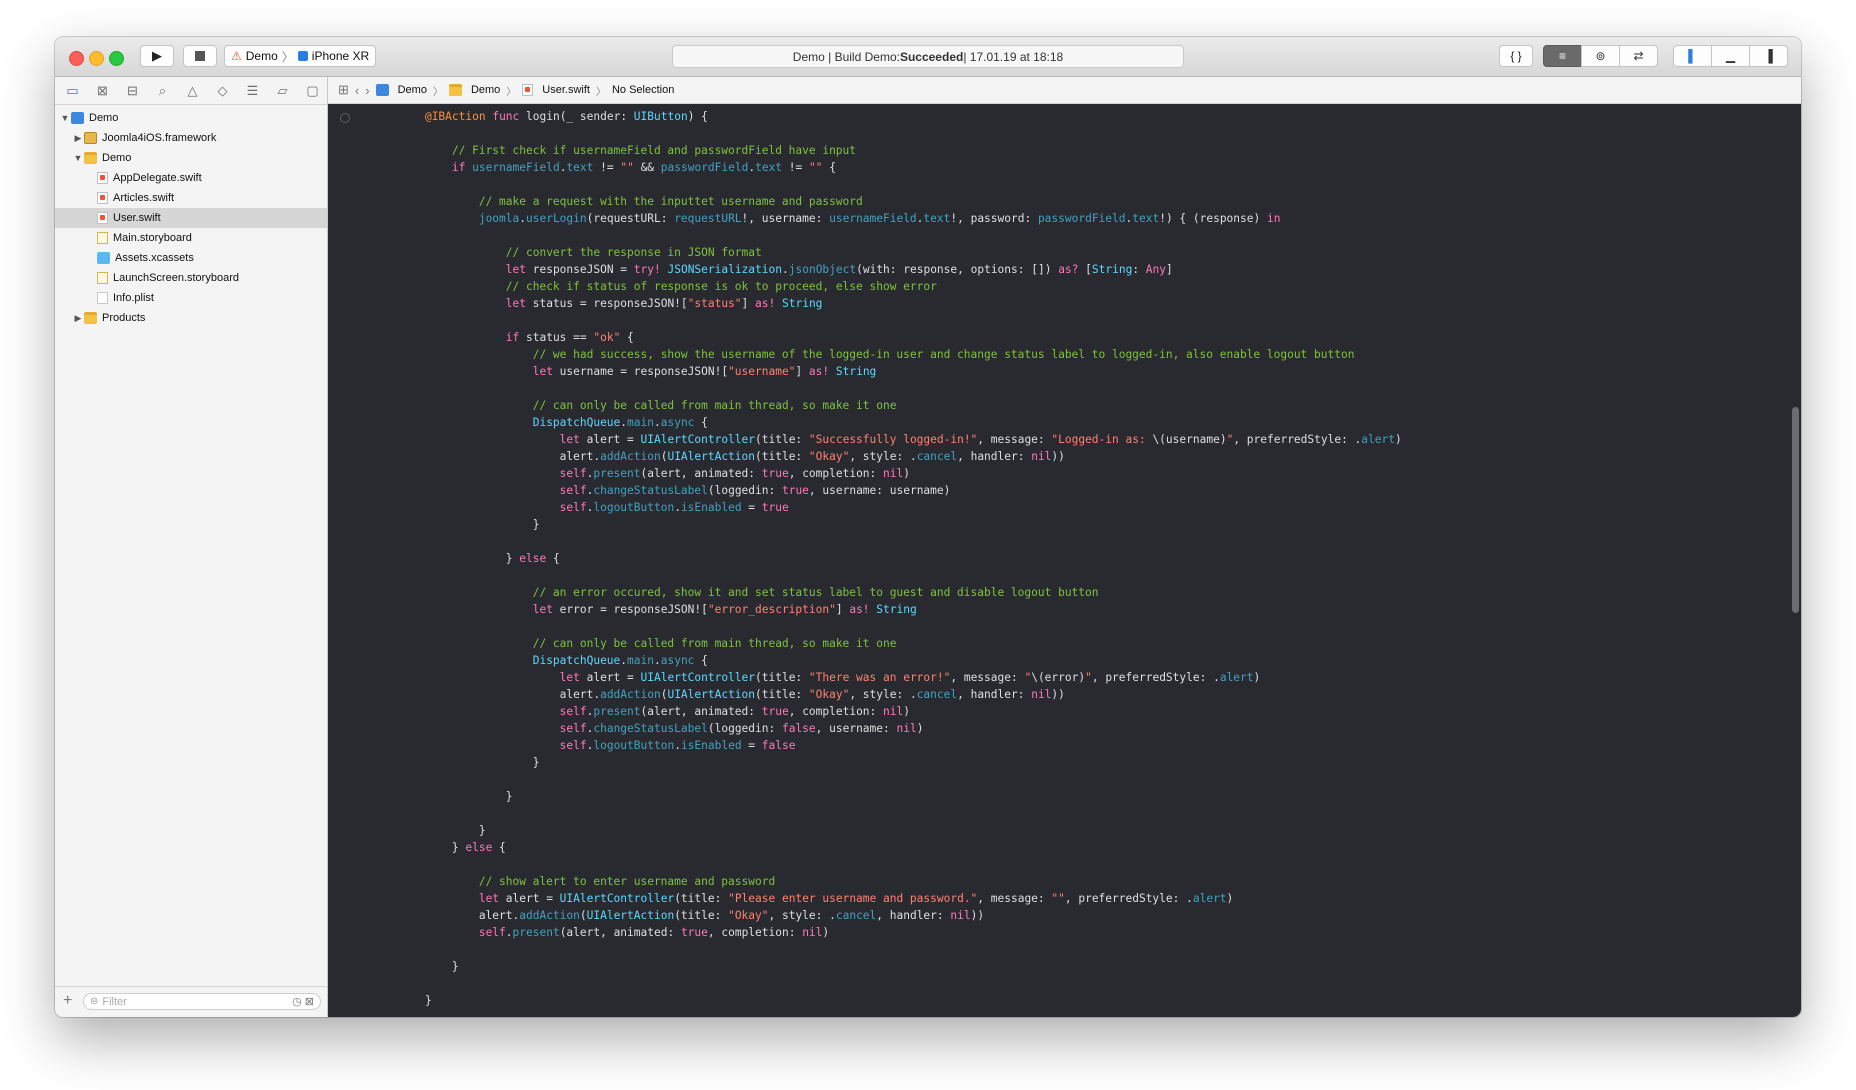 This screenshot has width=1856, height=1090. I want to click on code-line: } else {, so click(1093, 847).